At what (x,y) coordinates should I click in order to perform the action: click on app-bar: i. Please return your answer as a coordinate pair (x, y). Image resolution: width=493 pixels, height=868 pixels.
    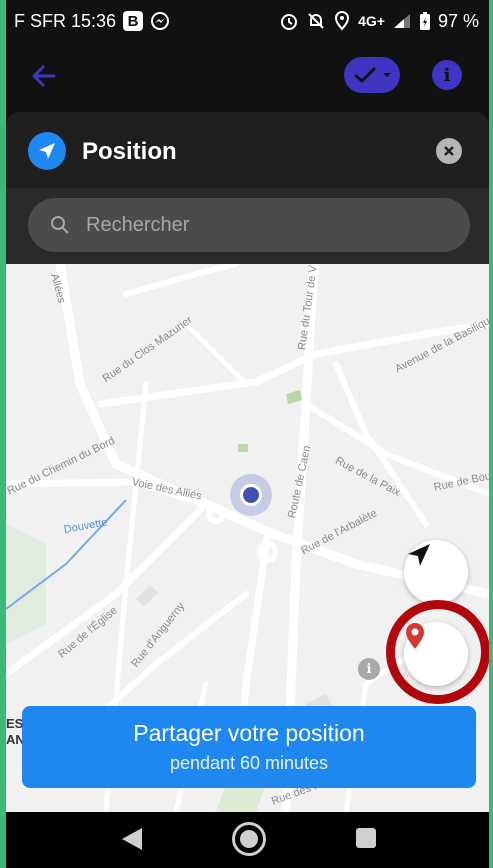
    Looking at the image, I should click on (247, 76).